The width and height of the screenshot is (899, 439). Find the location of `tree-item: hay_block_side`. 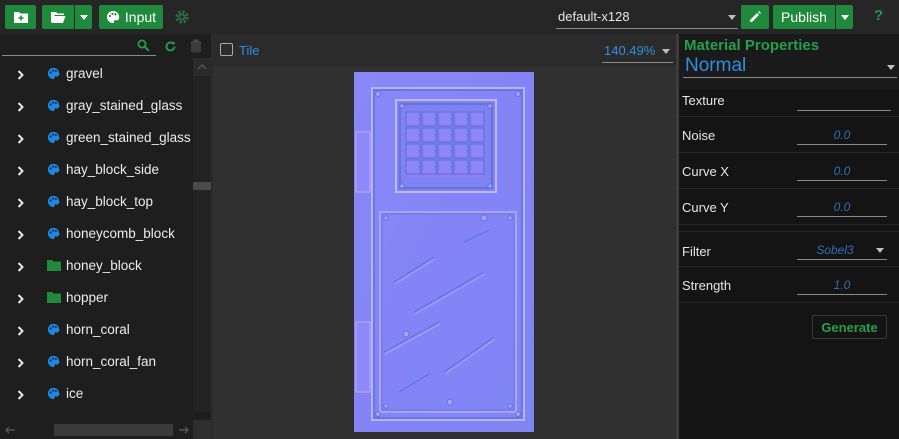

tree-item: hay_block_side is located at coordinates (96, 170).